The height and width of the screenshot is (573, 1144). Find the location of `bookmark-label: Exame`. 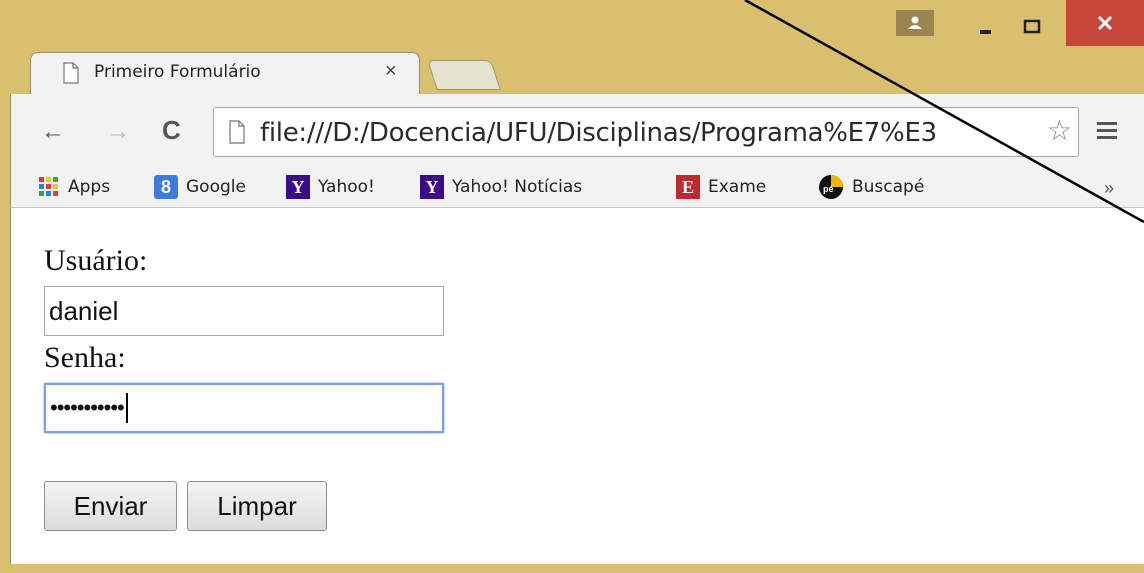

bookmark-label: Exame is located at coordinates (737, 187).